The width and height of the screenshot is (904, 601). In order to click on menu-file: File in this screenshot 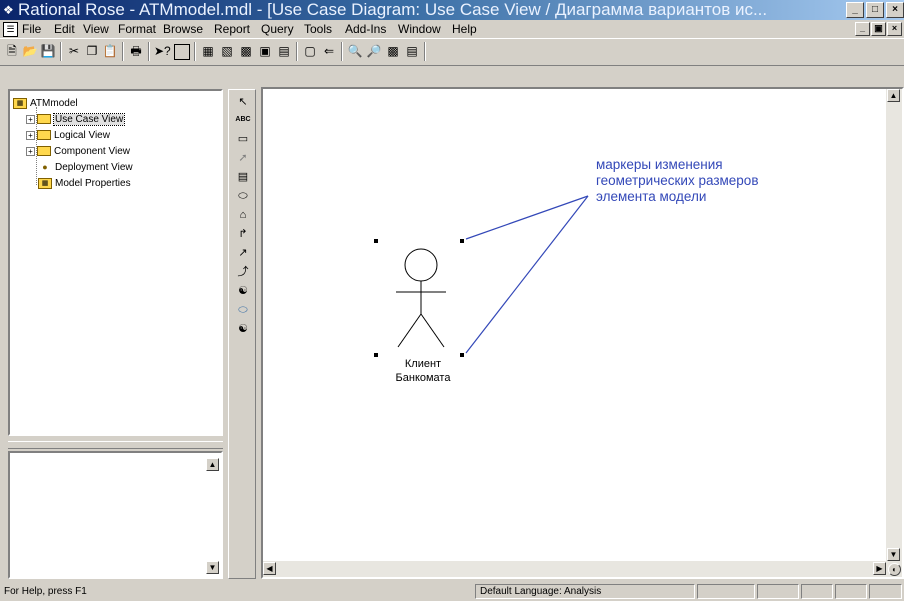, I will do `click(31, 29)`.